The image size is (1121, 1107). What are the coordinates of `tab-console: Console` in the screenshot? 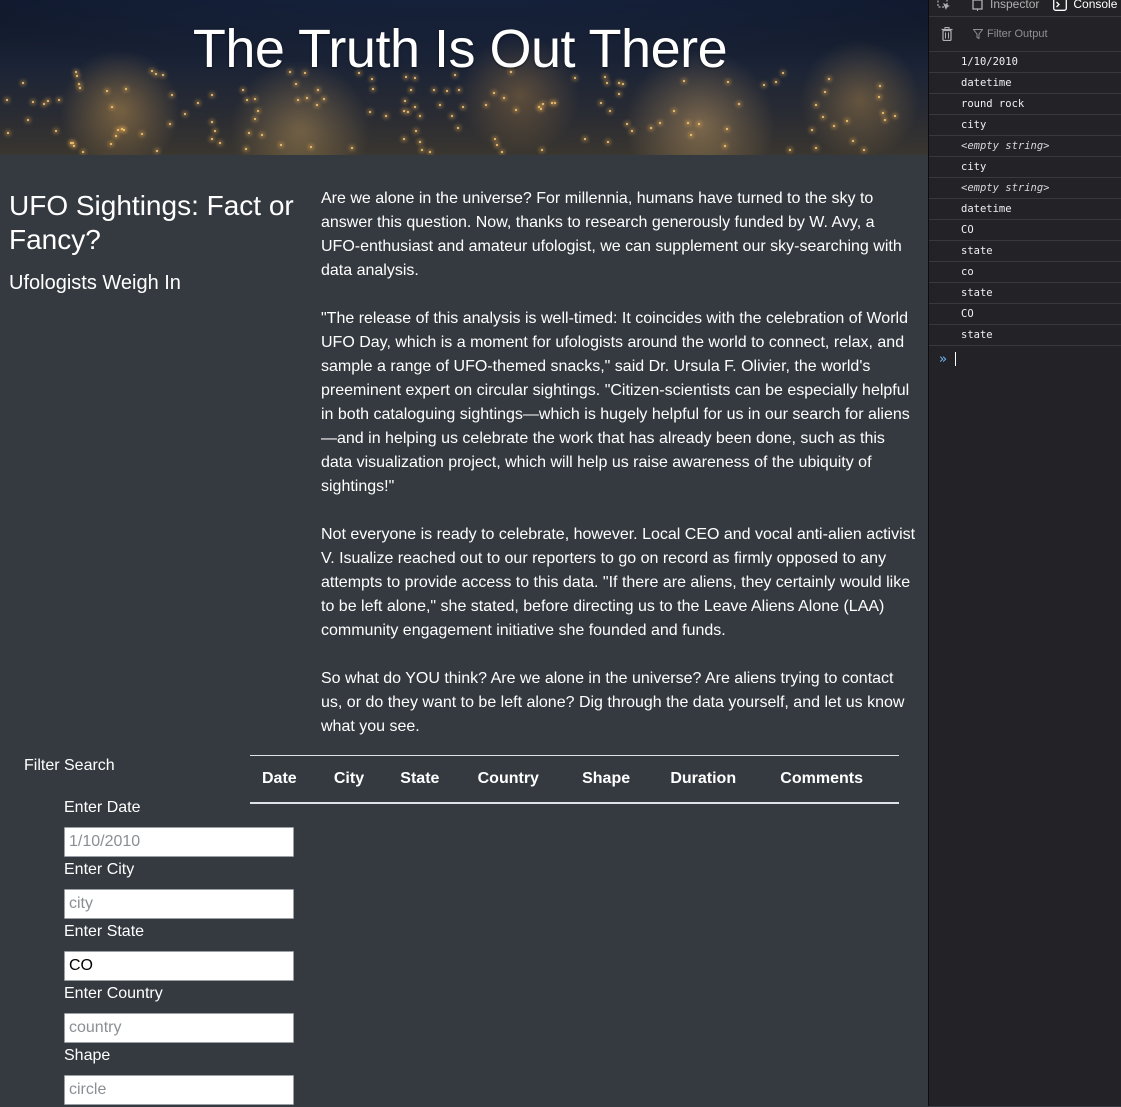 It's located at (1085, 5).